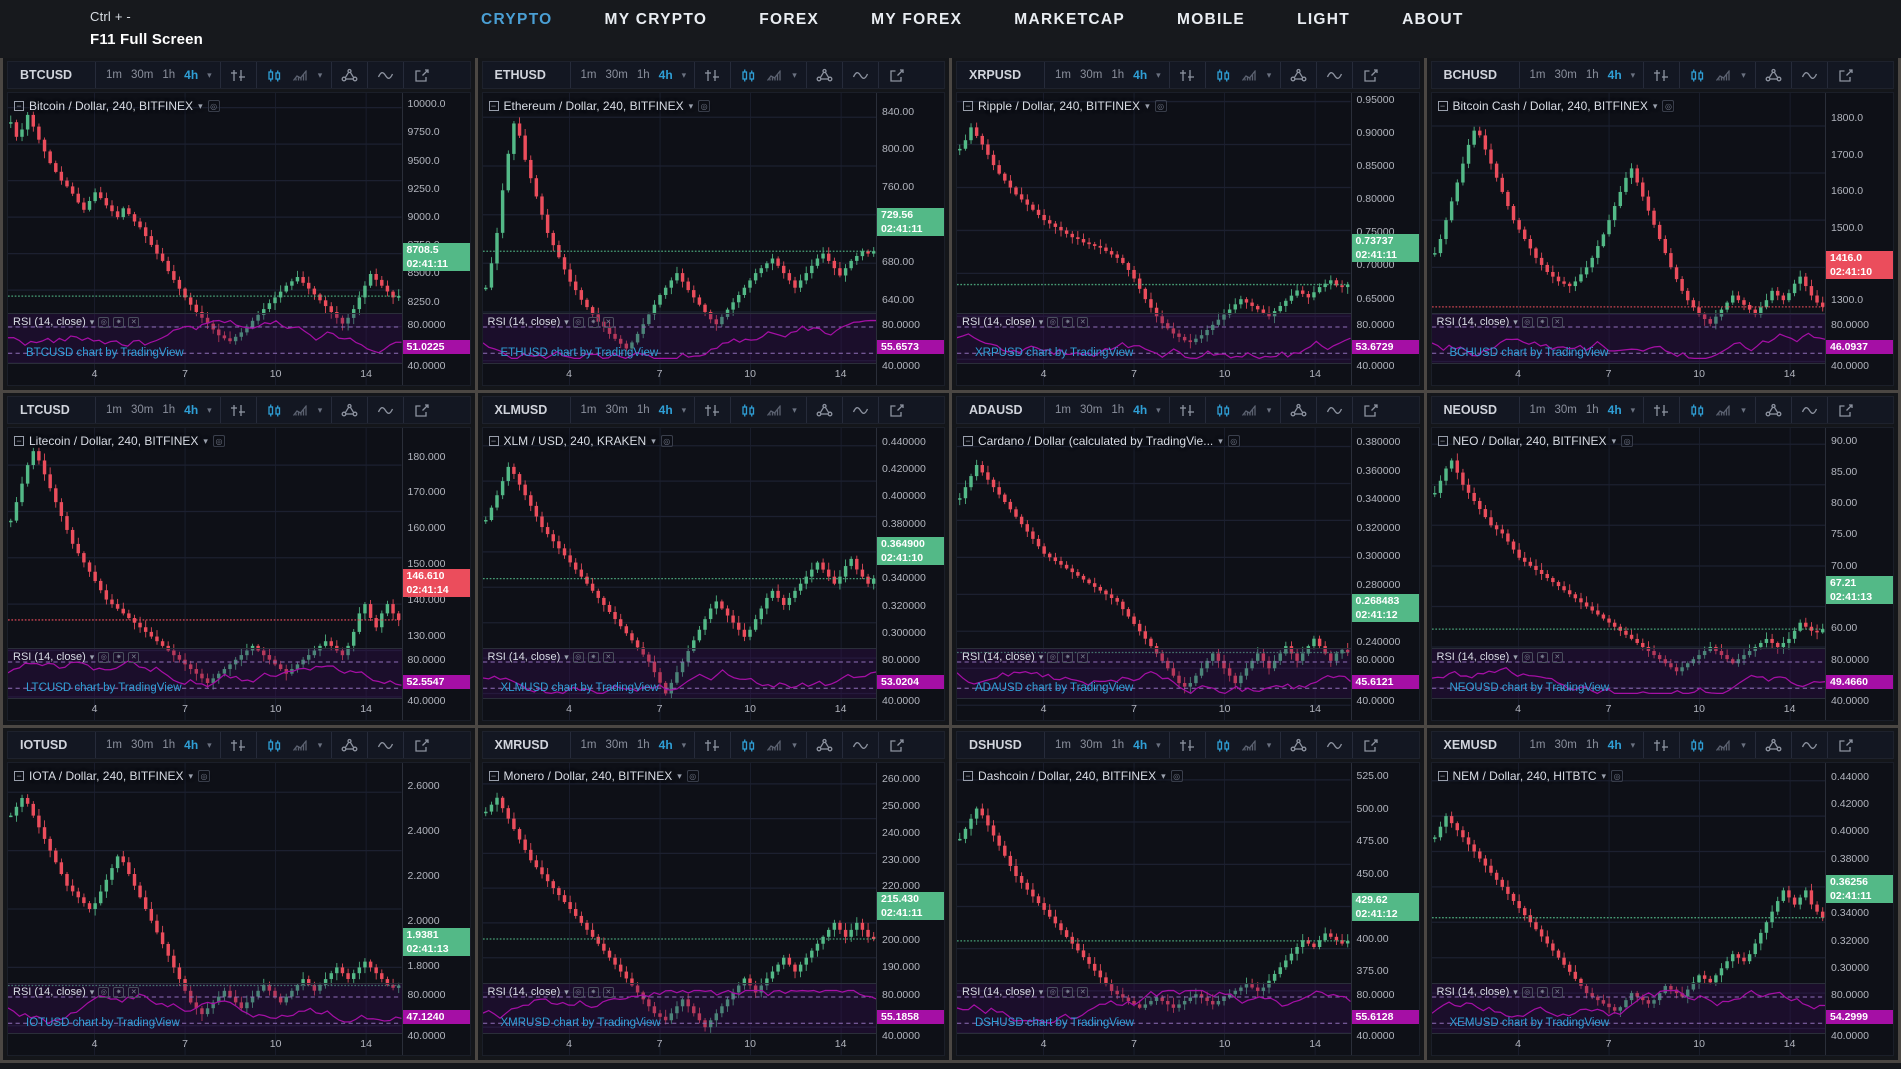  Describe the element at coordinates (1054, 688) in the screenshot. I see `tradingview-watermark: ADAUSD chart by TradingView` at that location.